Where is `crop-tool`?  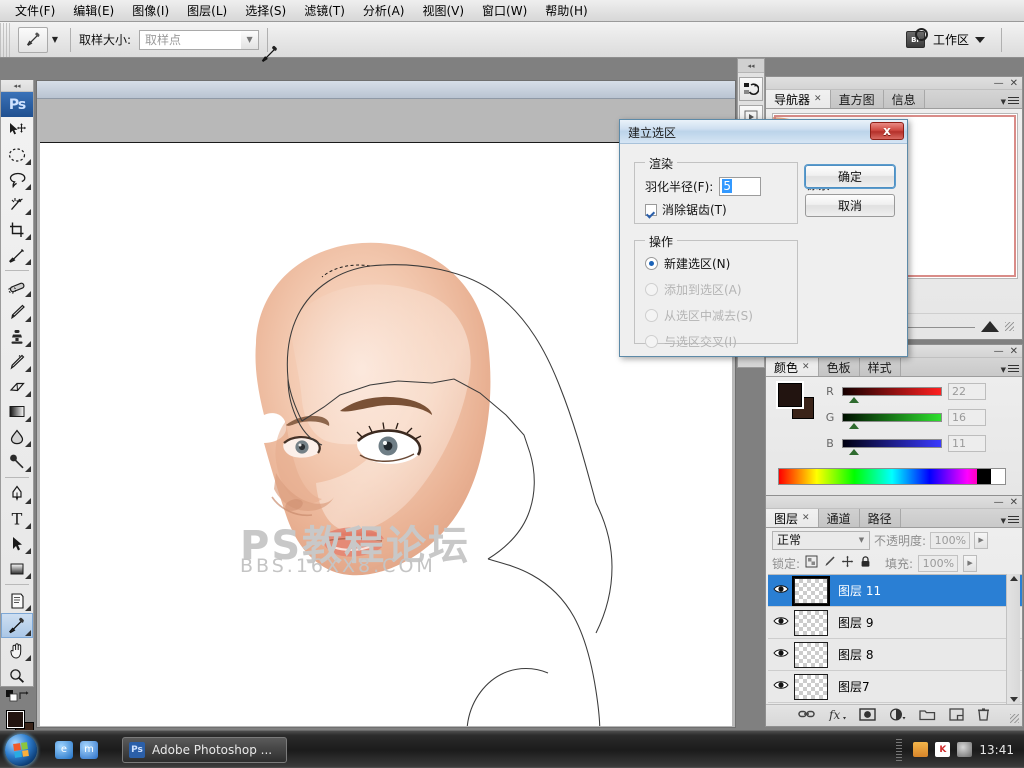 crop-tool is located at coordinates (17, 229).